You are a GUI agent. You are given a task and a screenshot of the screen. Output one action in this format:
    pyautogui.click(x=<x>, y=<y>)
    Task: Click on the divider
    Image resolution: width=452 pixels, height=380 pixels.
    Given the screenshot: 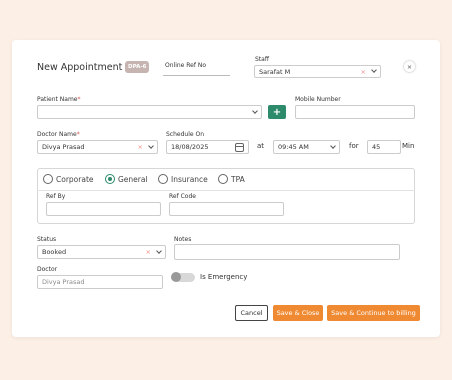 What is the action you would take?
    pyautogui.click(x=226, y=190)
    